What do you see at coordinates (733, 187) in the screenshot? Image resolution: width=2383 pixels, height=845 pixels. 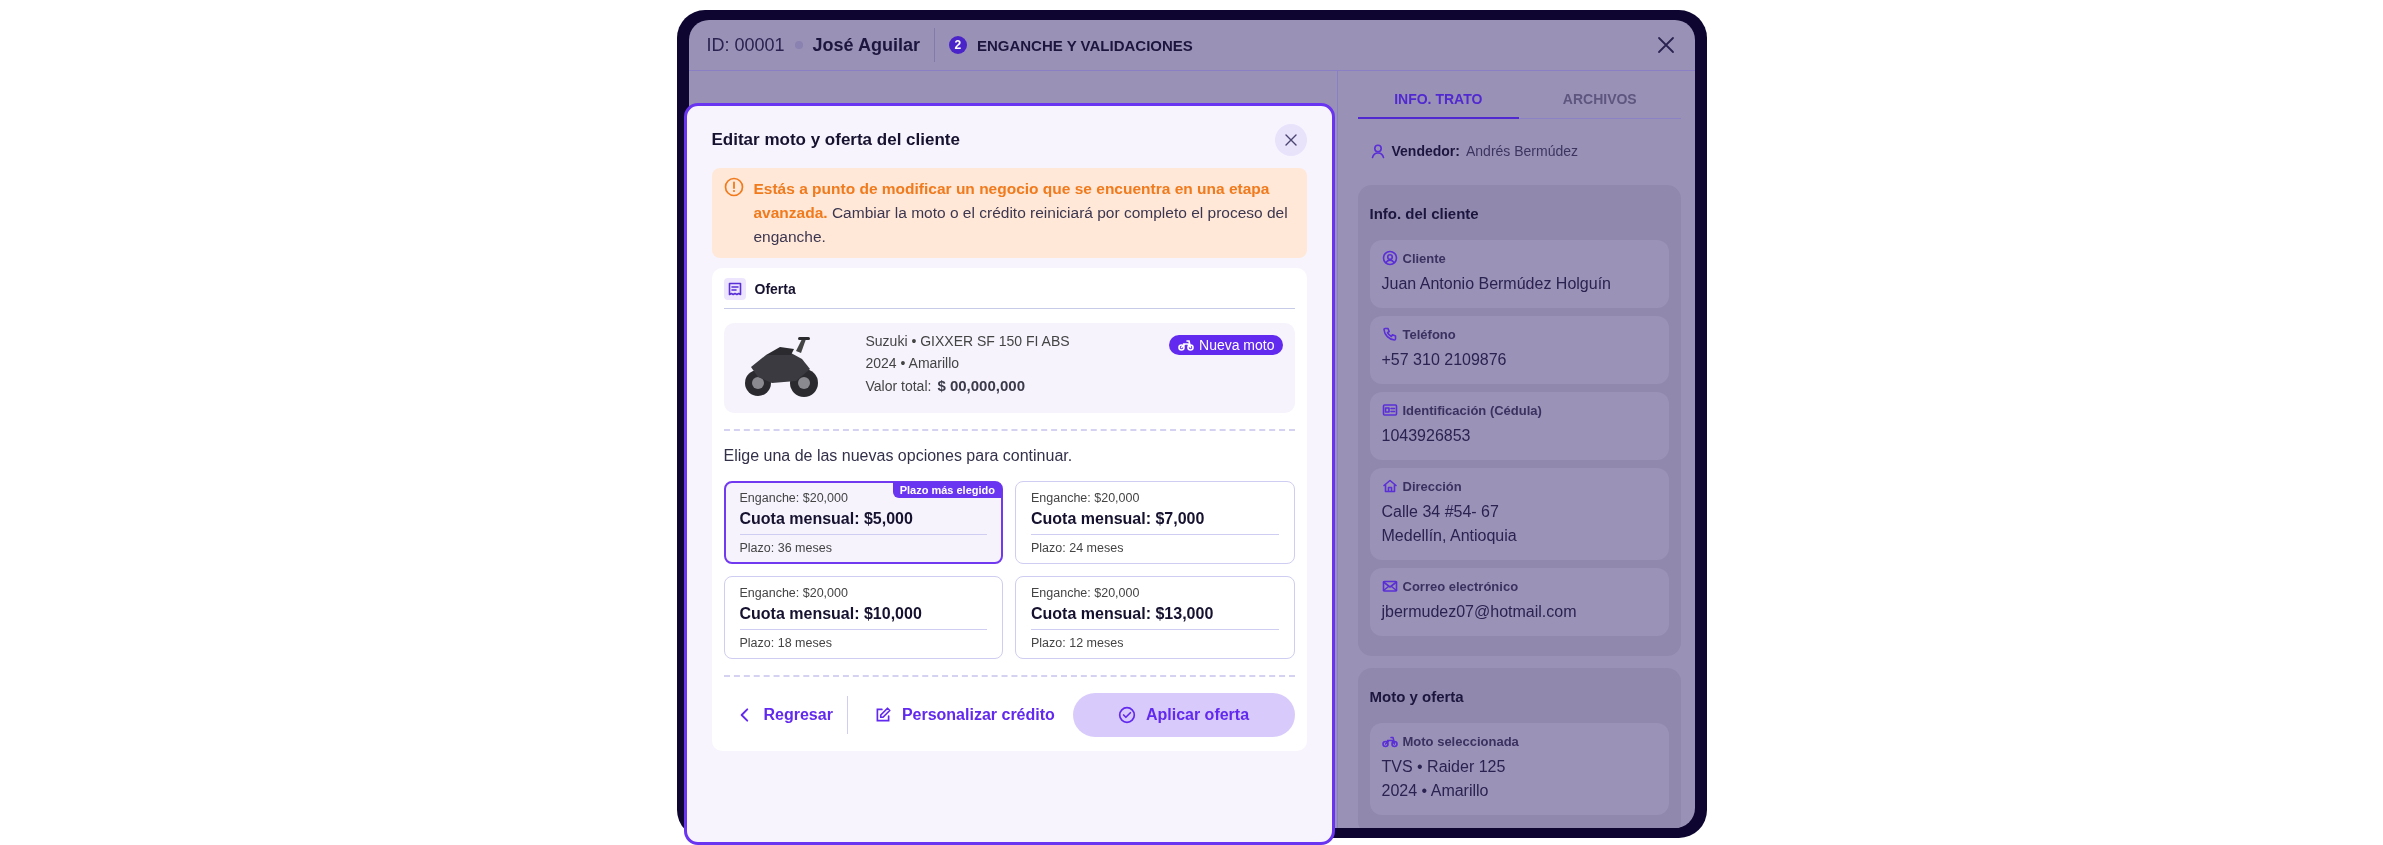 I see `warning-icon` at bounding box center [733, 187].